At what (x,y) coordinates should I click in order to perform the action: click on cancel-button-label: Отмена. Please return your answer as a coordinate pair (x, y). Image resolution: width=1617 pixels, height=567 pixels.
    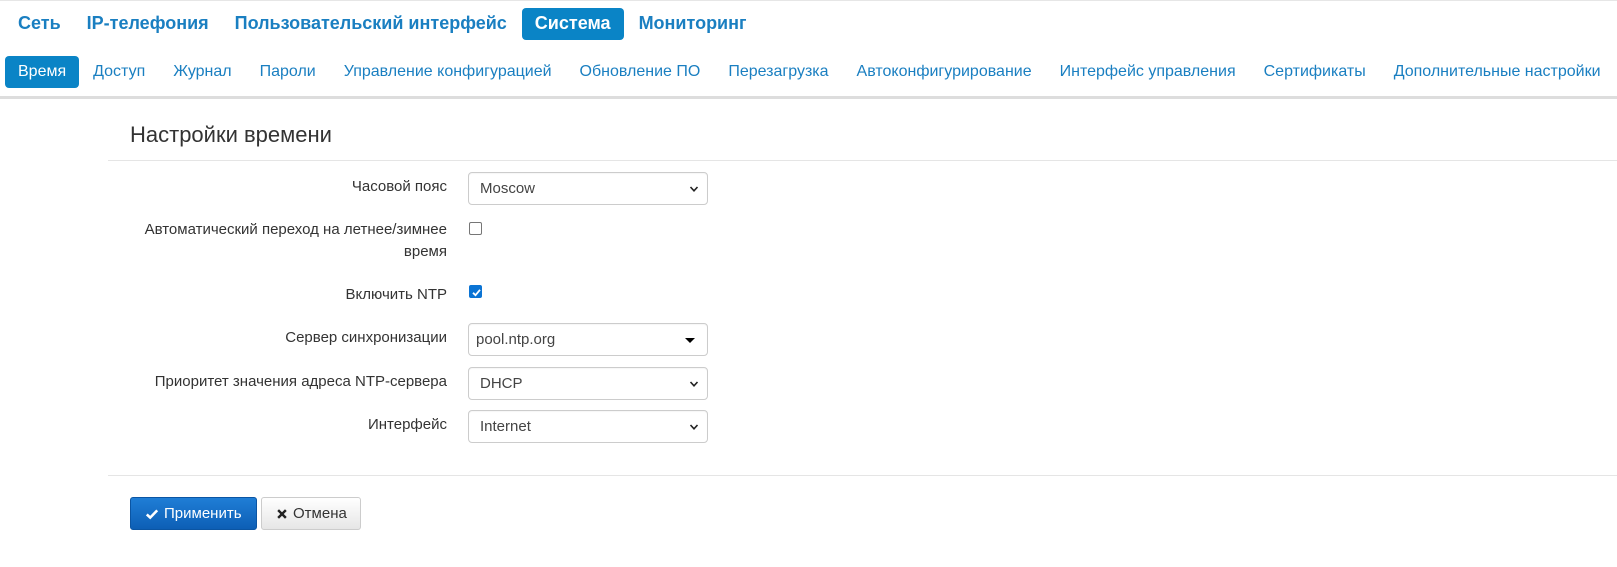
    Looking at the image, I should click on (320, 513).